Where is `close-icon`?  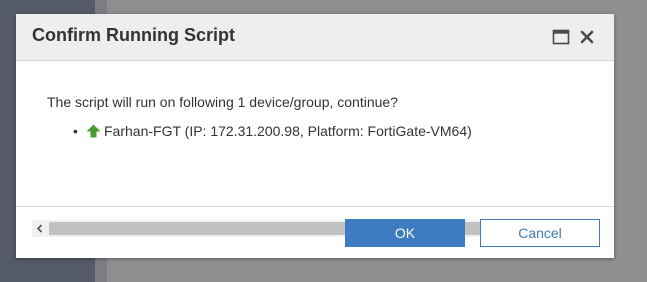
close-icon is located at coordinates (587, 37).